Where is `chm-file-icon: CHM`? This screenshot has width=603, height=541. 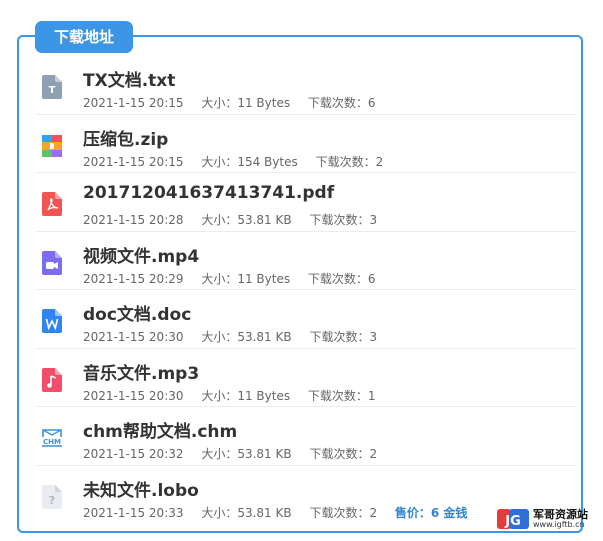 chm-file-icon: CHM is located at coordinates (52, 438).